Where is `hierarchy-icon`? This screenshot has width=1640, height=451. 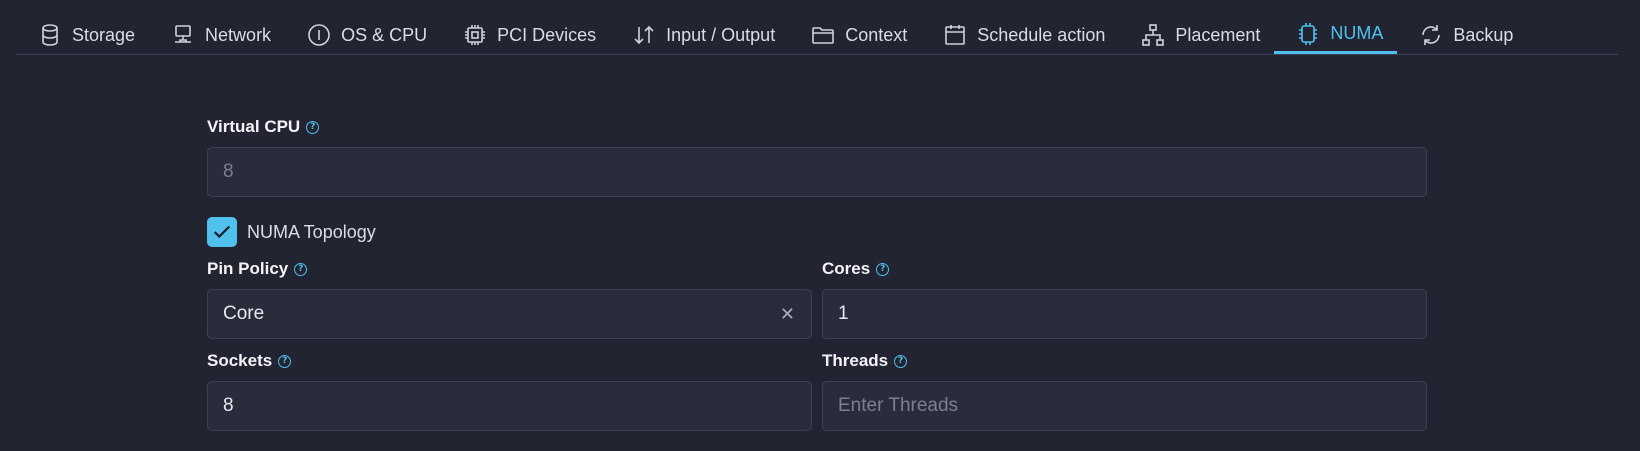
hierarchy-icon is located at coordinates (1153, 35).